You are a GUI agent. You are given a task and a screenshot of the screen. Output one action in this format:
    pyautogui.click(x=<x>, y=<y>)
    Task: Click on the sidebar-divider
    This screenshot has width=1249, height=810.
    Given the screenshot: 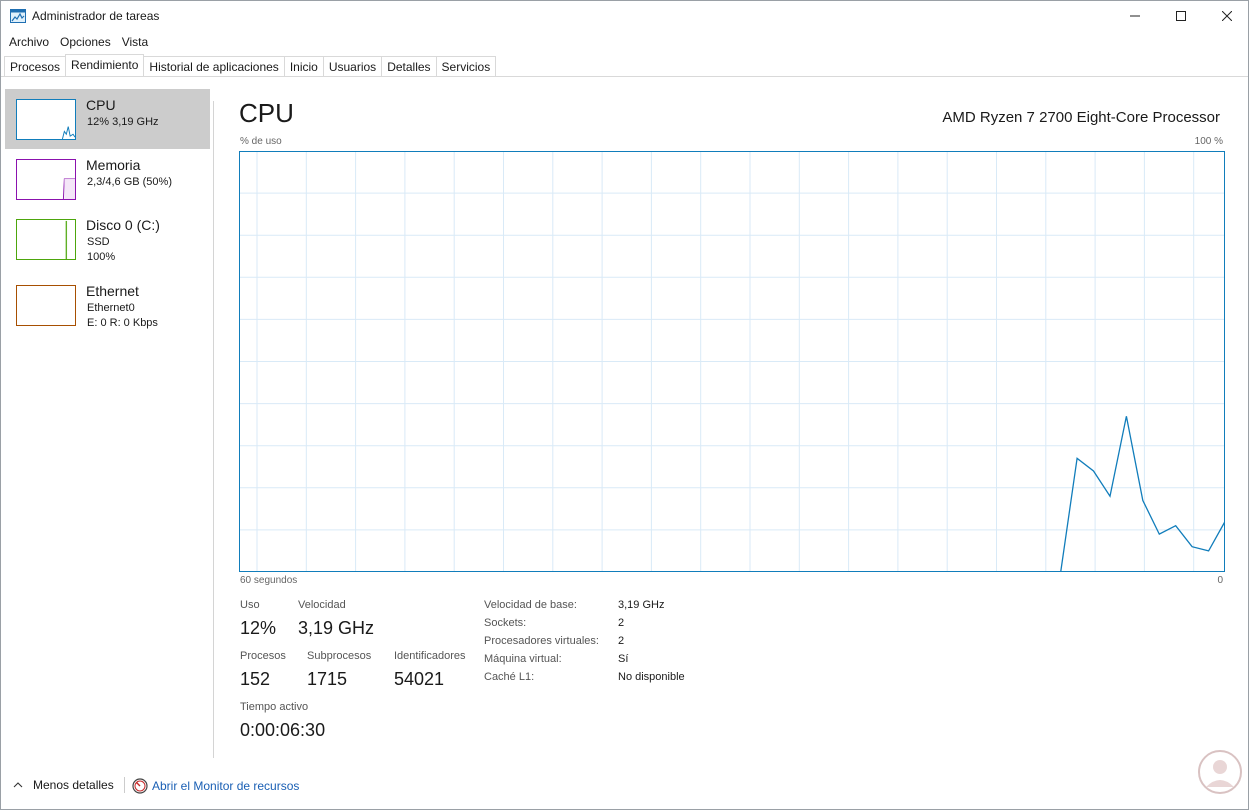 What is the action you would take?
    pyautogui.click(x=213, y=429)
    